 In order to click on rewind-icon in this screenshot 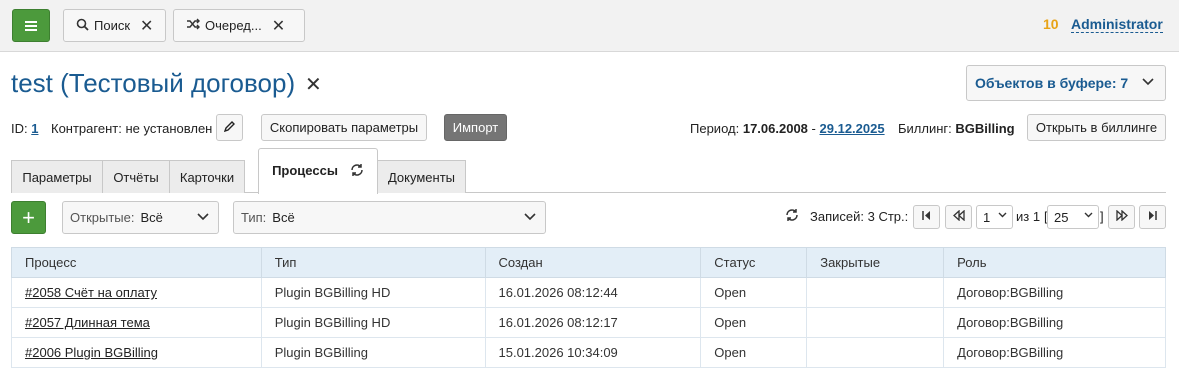, I will do `click(958, 216)`.